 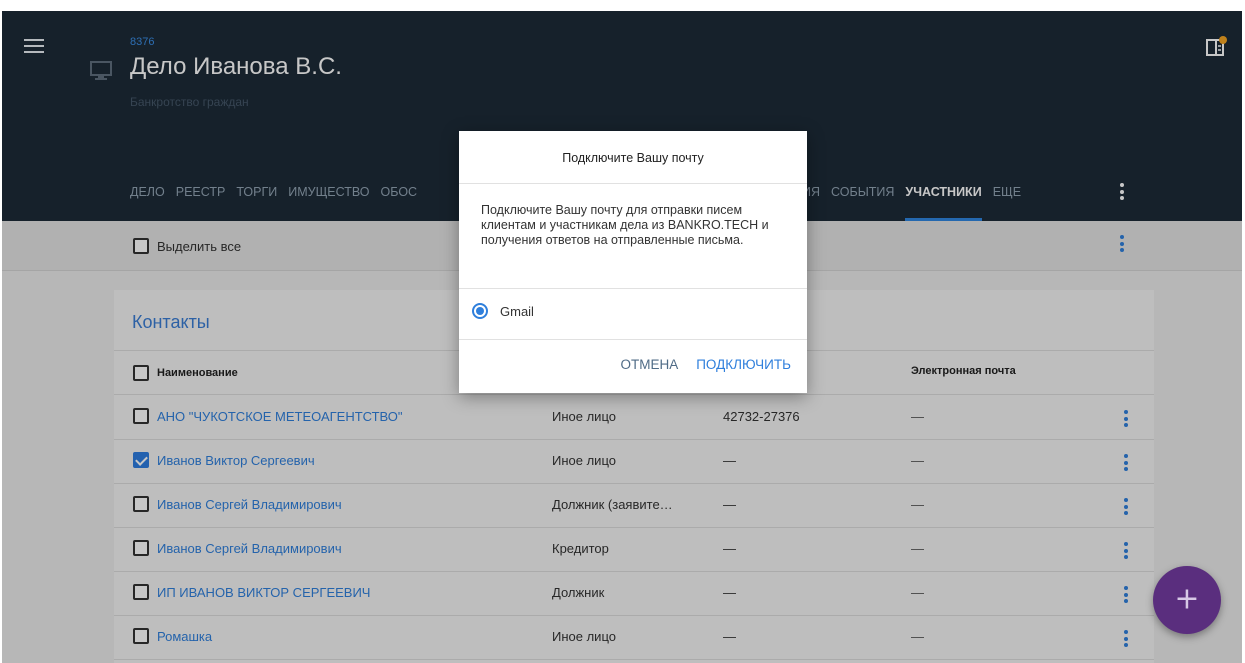 I want to click on dialog-actions: ОТМЕНА ПОДКЛЮЧИТЬ, so click(x=696, y=364).